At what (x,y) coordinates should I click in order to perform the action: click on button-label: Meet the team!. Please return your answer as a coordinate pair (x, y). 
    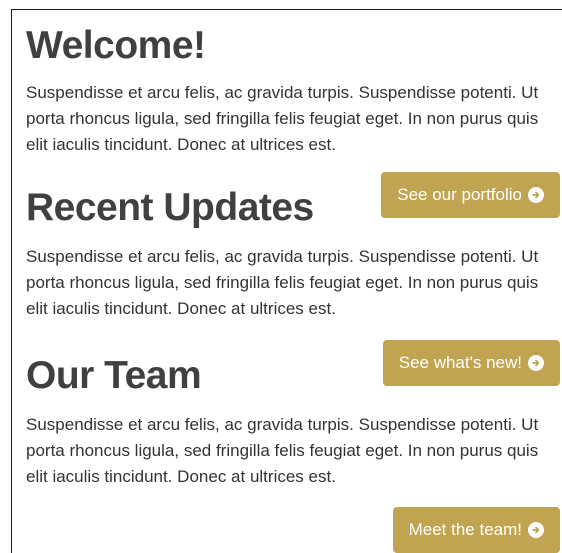
    Looking at the image, I should click on (465, 529).